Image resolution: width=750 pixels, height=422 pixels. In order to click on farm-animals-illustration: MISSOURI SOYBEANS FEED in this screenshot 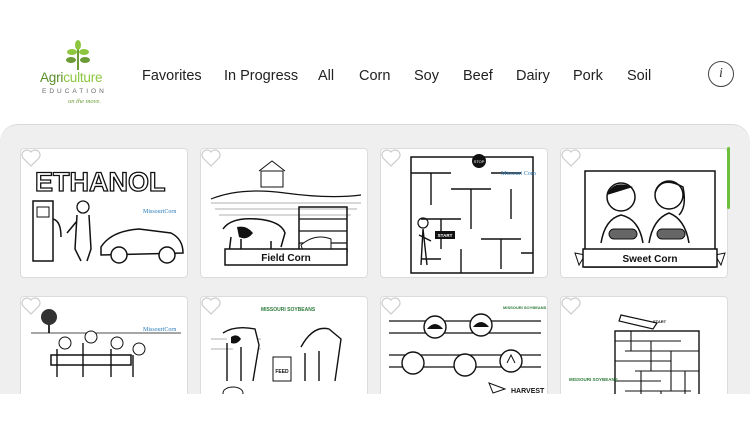, I will do `click(276, 352)`.